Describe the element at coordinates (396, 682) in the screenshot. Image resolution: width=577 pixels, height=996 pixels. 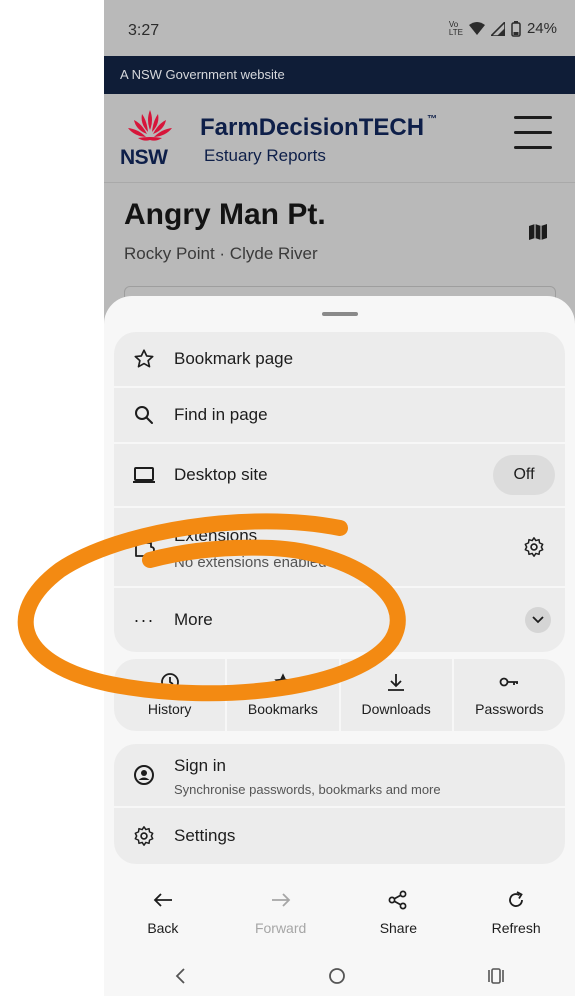
I see `downloads-icon` at that location.